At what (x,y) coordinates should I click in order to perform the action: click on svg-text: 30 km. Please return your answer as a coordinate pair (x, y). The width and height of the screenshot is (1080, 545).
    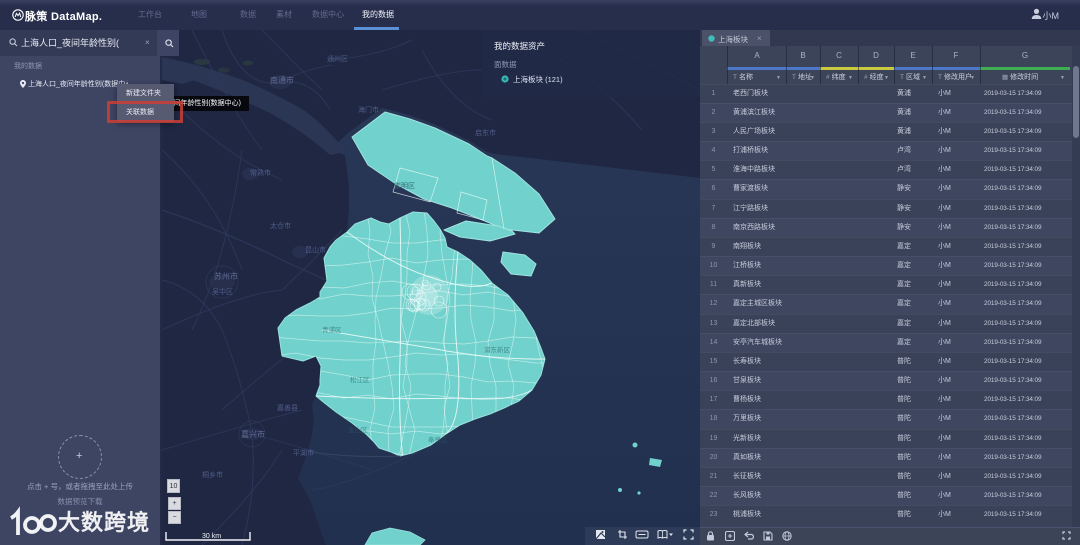
    Looking at the image, I should click on (211, 536).